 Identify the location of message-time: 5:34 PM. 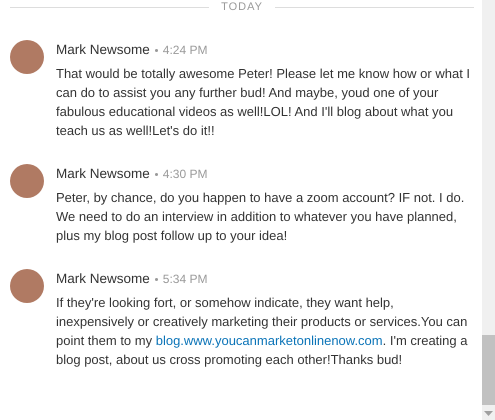
(185, 279).